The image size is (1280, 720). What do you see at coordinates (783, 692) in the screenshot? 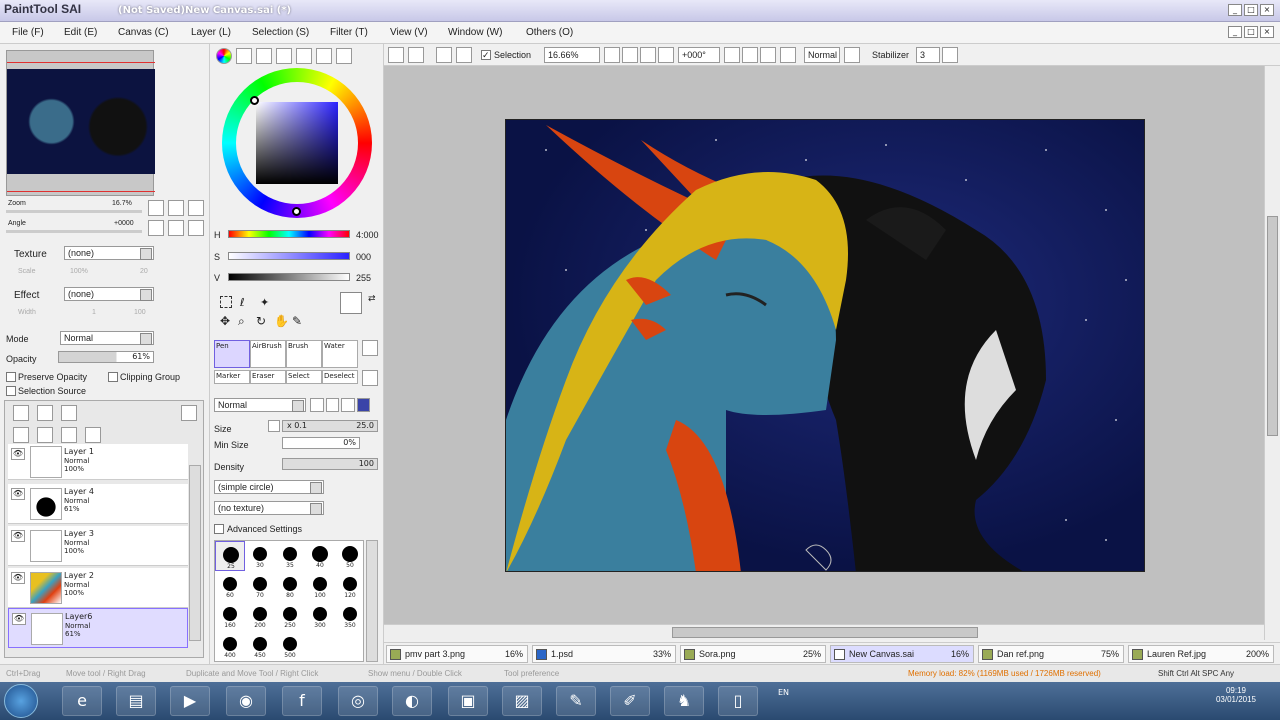
I see `language-indicator: EN` at bounding box center [783, 692].